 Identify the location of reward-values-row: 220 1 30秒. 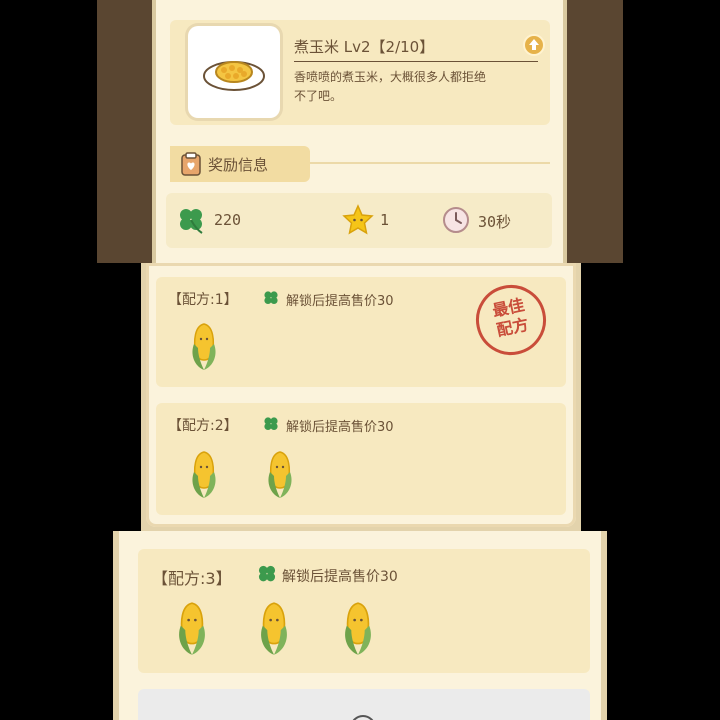
(359, 220).